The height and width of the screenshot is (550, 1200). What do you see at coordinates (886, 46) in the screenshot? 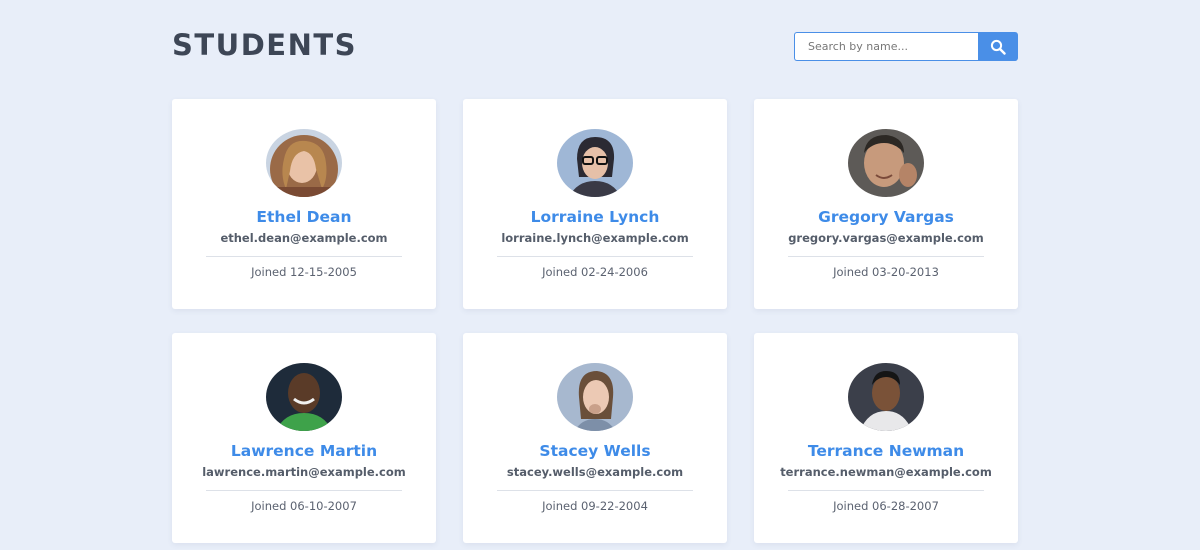
I see `search-input` at bounding box center [886, 46].